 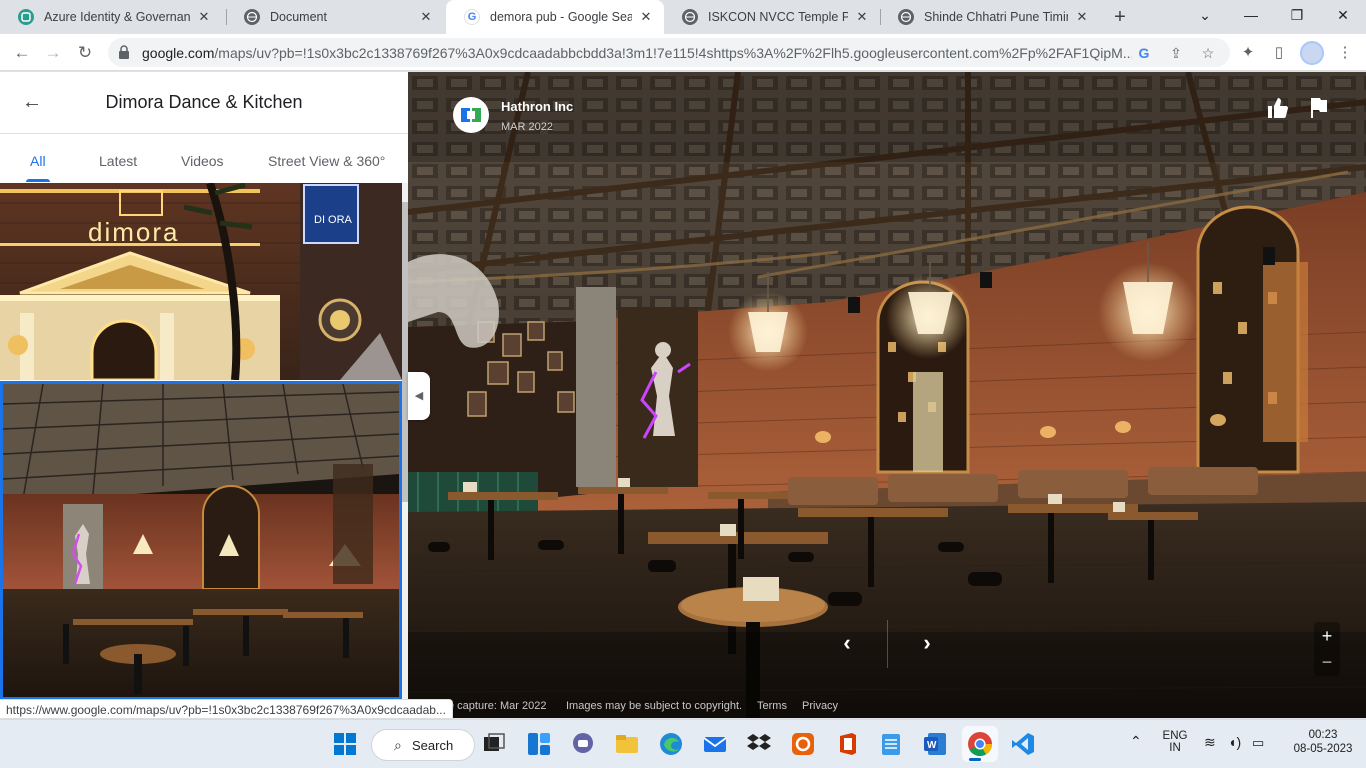 What do you see at coordinates (537, 106) in the screenshot?
I see `author-name: Hathron Inc` at bounding box center [537, 106].